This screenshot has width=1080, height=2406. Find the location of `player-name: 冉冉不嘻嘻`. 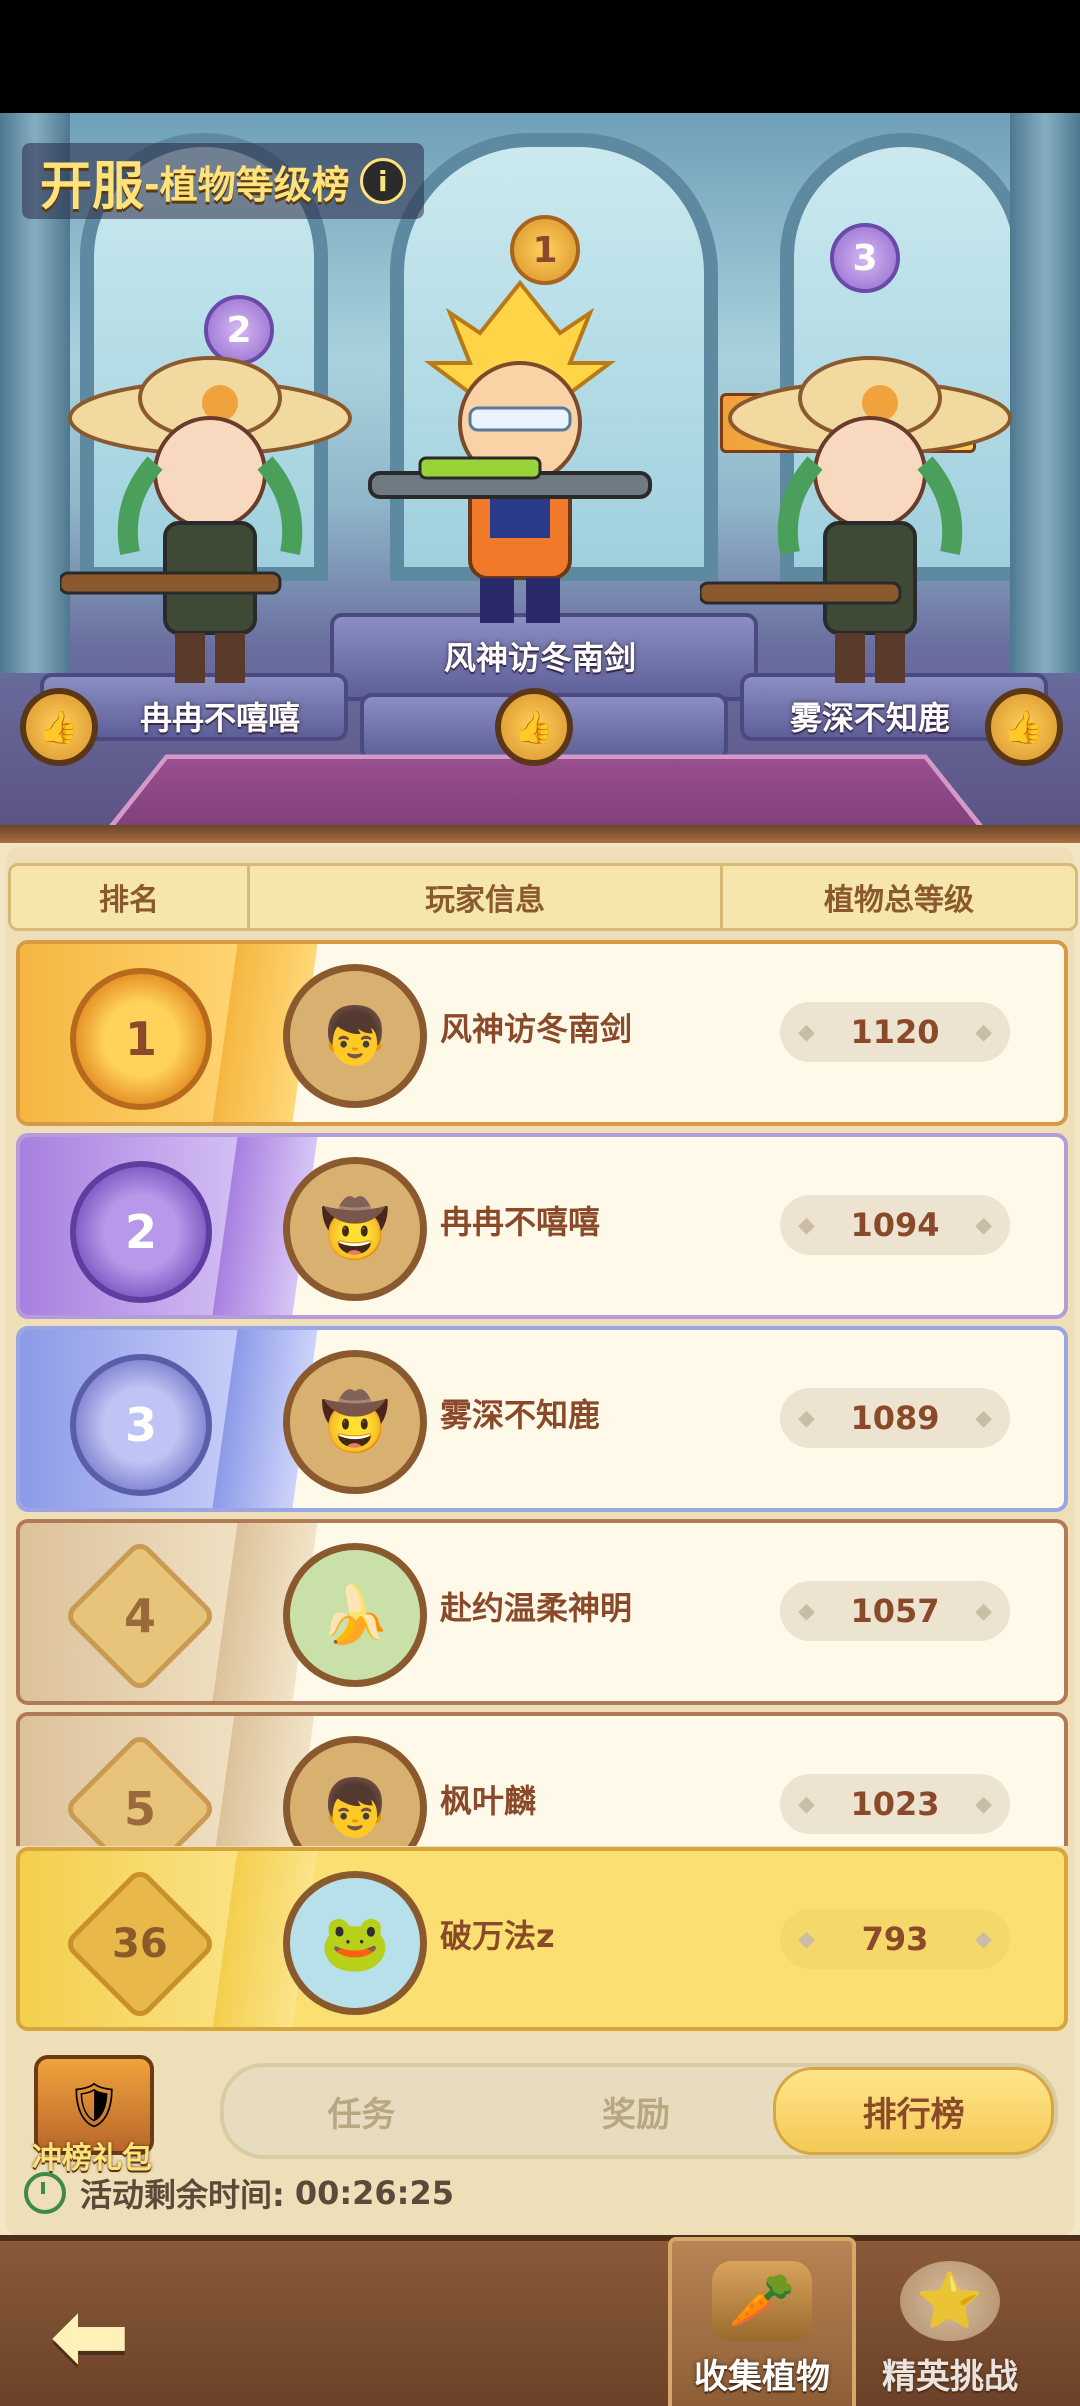

player-name: 冉冉不嘻嘻 is located at coordinates (520, 1222).